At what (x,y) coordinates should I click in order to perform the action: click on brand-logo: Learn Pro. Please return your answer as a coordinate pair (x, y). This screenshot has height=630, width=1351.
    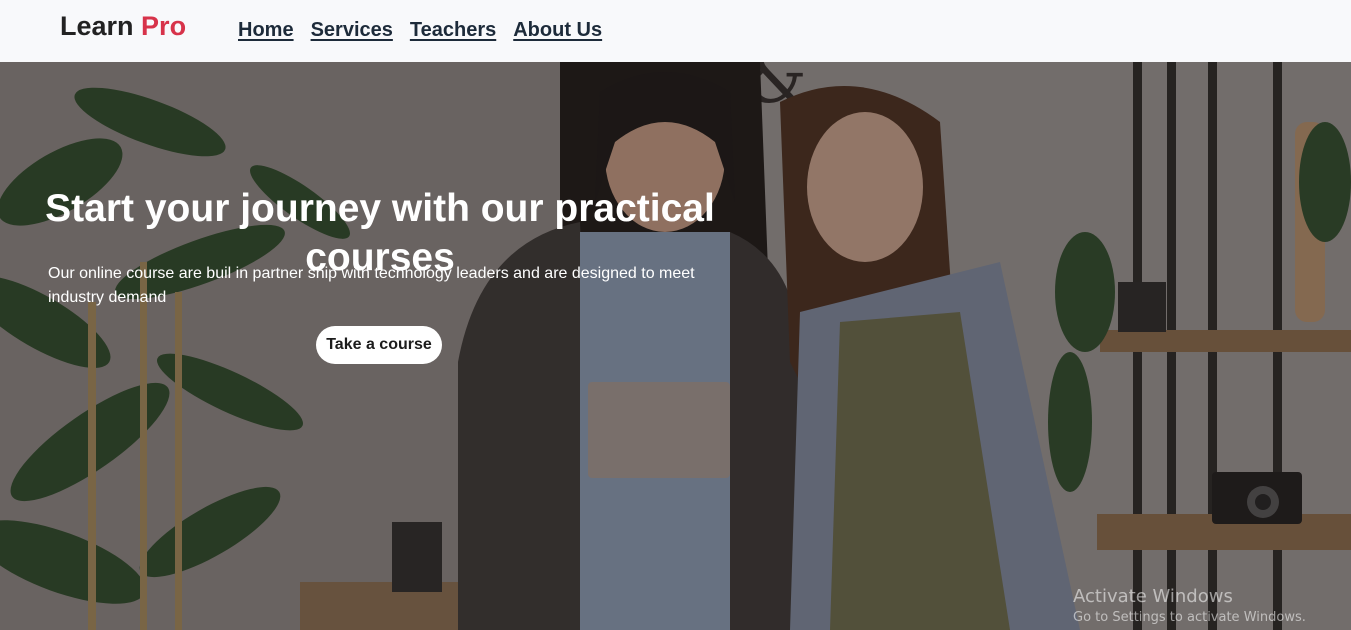
    Looking at the image, I should click on (123, 26).